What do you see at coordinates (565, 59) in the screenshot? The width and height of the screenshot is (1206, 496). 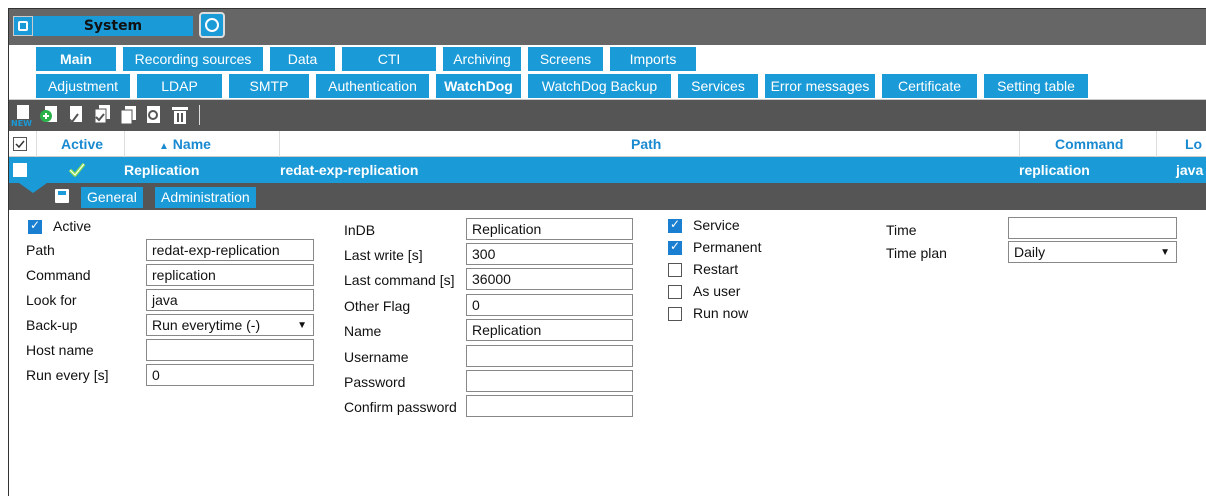 I see `tab-screens: Screens` at bounding box center [565, 59].